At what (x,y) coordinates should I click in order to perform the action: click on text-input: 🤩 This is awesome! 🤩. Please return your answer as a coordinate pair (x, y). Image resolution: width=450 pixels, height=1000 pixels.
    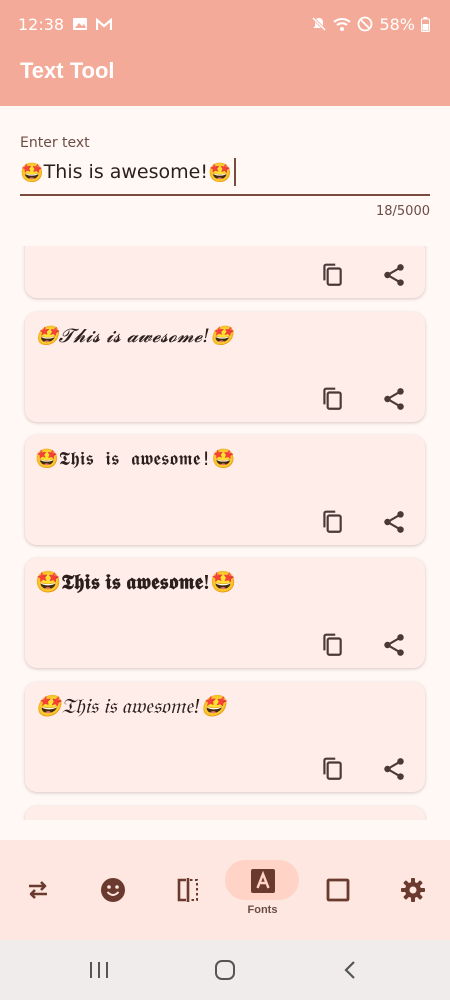
    Looking at the image, I should click on (128, 172).